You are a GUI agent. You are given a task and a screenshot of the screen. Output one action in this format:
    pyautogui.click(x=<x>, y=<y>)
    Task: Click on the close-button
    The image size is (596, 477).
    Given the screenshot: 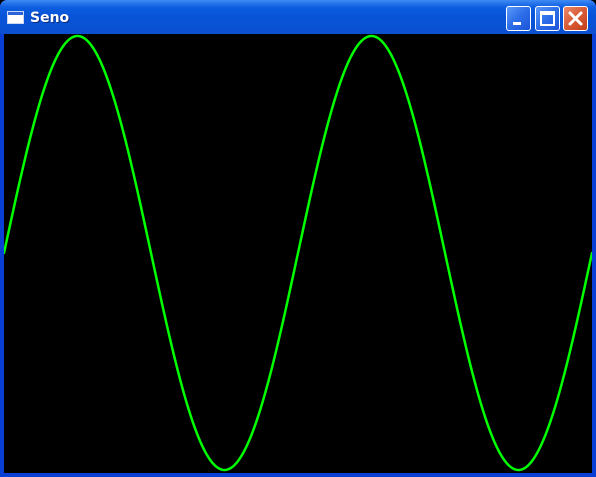 What is the action you would take?
    pyautogui.click(x=575, y=18)
    